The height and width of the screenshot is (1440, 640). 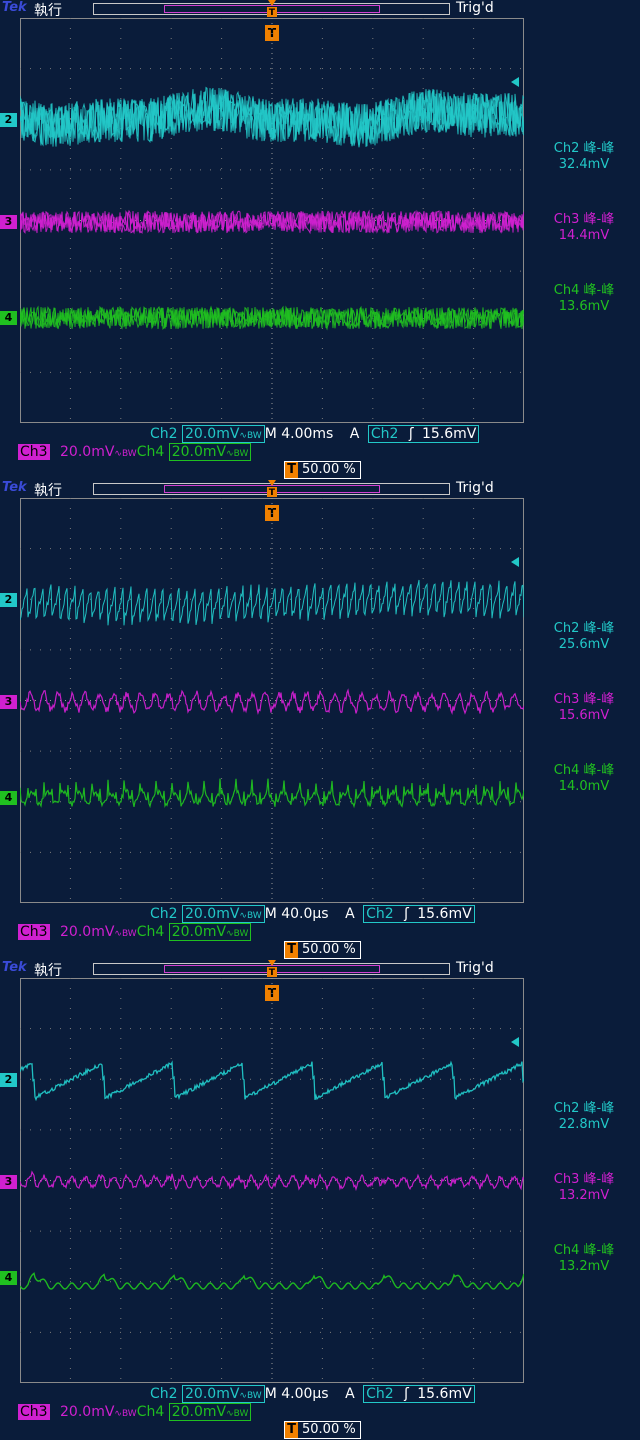 I want to click on ch2-measurement: Ch2 峰-峰 25.6mV, so click(x=584, y=637).